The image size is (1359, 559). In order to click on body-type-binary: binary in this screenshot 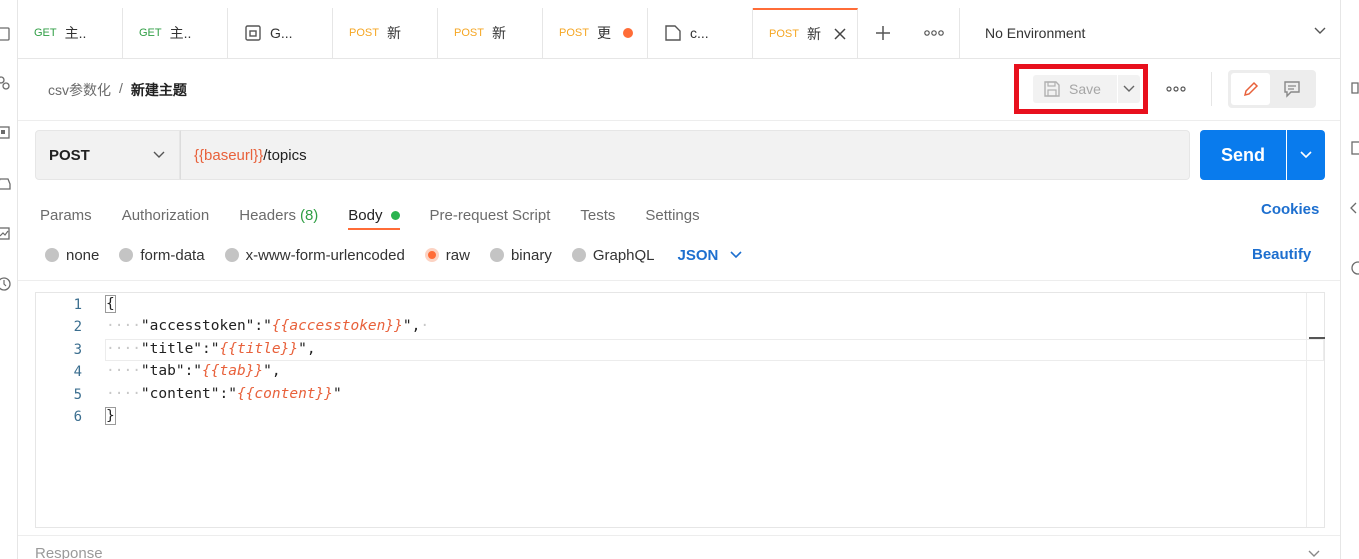, I will do `click(520, 255)`.